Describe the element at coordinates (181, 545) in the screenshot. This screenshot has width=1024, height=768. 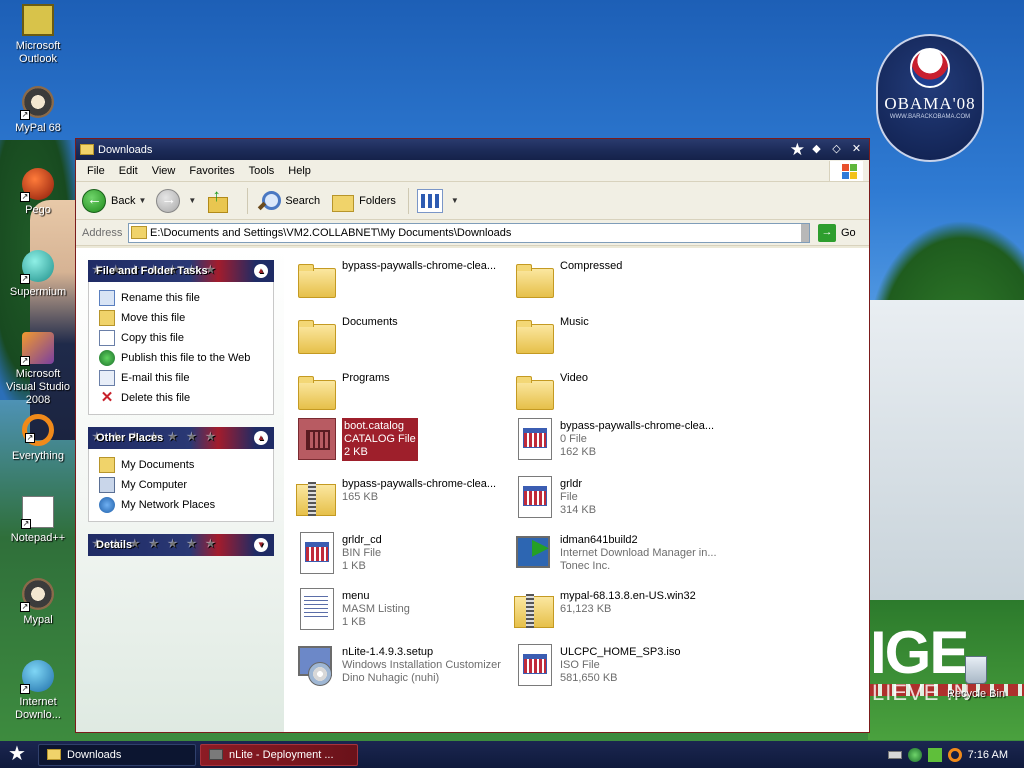
I see `panel-header: Details ▼` at that location.